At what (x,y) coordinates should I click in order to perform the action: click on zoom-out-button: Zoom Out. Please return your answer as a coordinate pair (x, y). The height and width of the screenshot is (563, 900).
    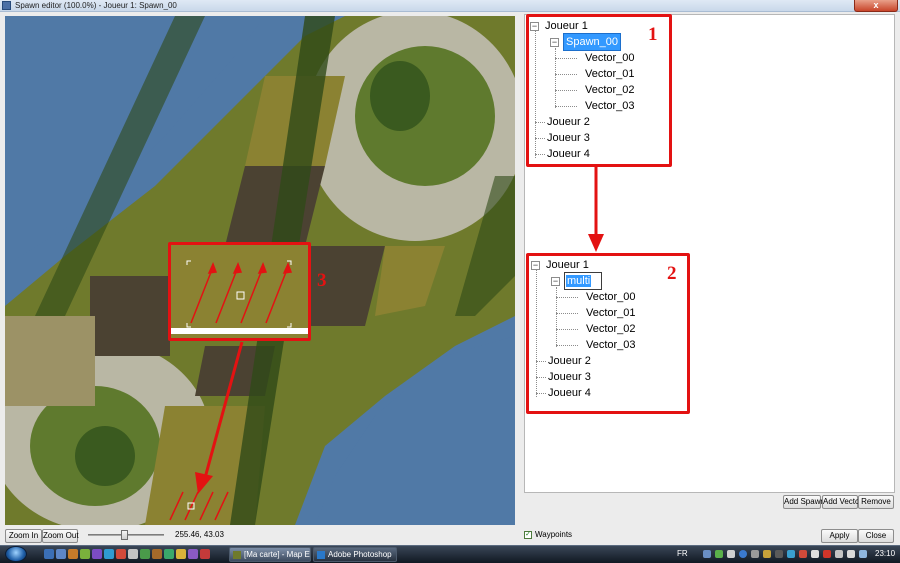
    Looking at the image, I should click on (60, 536).